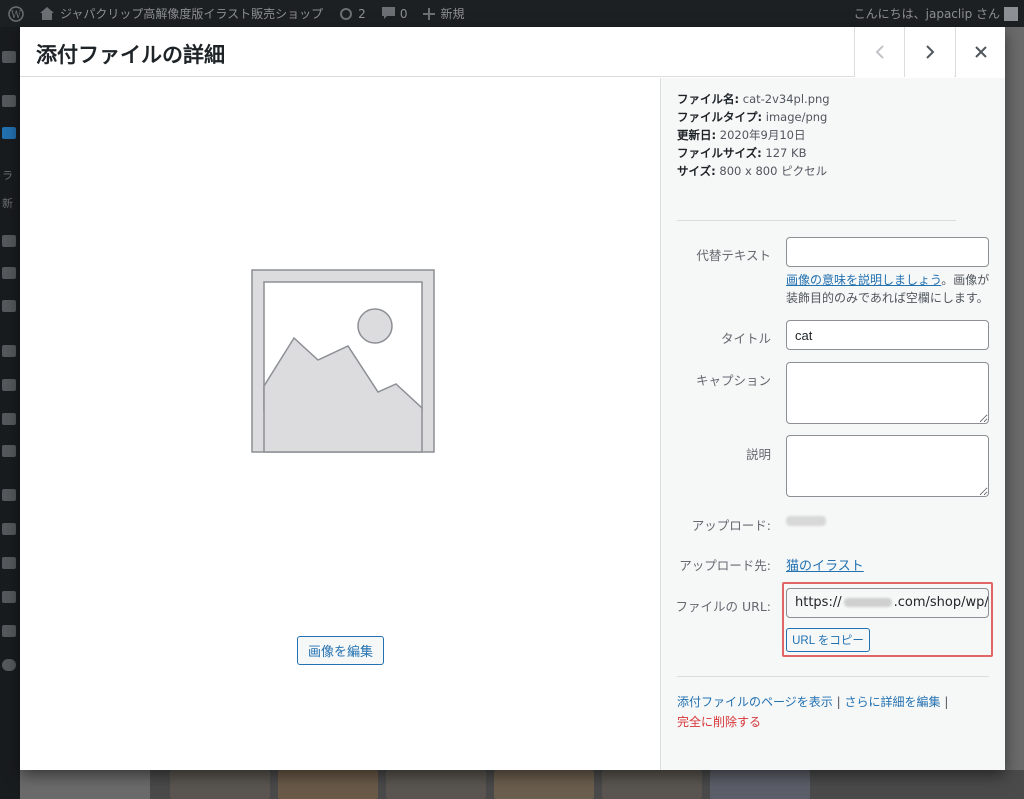 The width and height of the screenshot is (1024, 799). Describe the element at coordinates (786, 99) in the screenshot. I see `filename-value: cat-2v34pl.png` at that location.